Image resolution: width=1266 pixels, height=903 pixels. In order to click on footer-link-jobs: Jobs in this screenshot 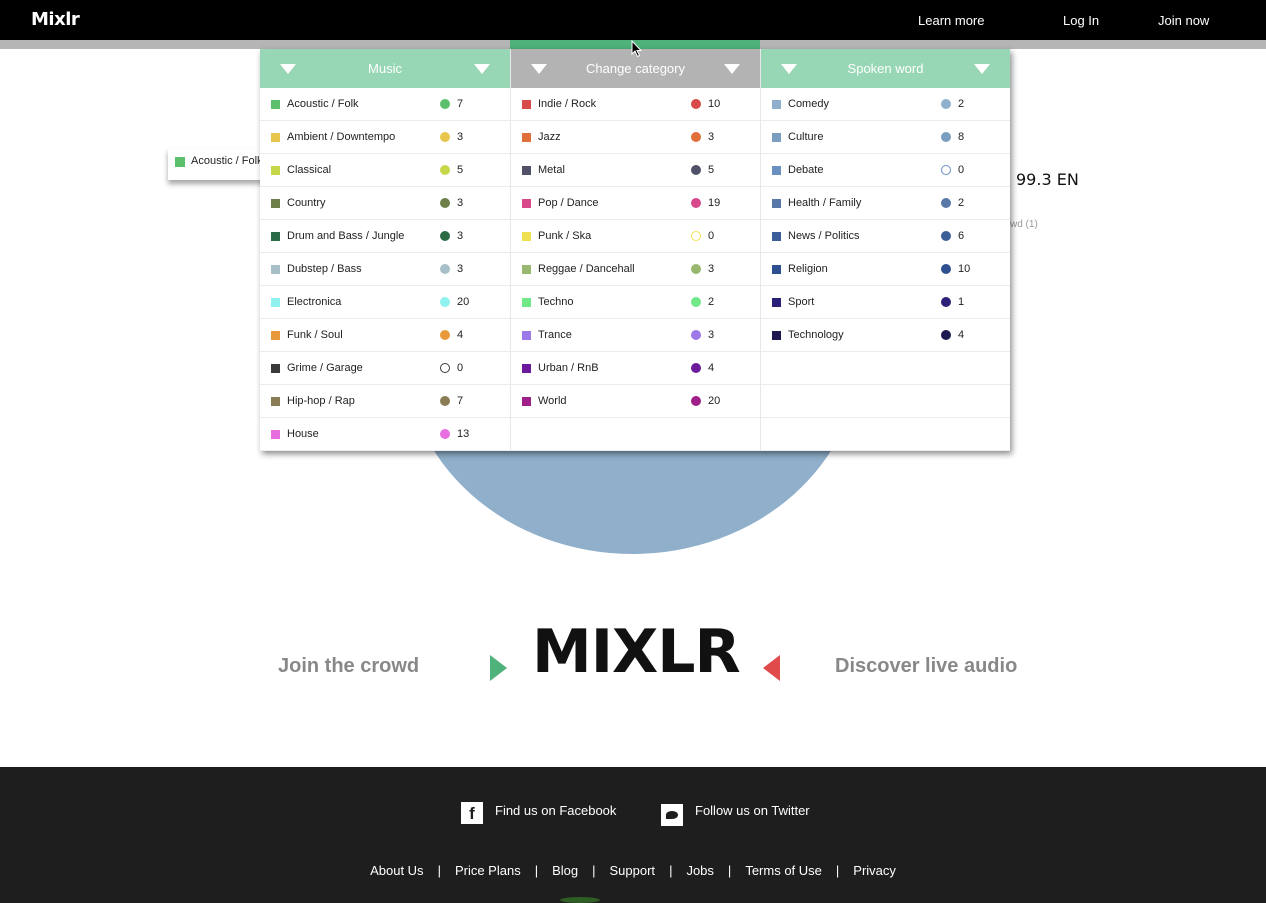, I will do `click(699, 870)`.